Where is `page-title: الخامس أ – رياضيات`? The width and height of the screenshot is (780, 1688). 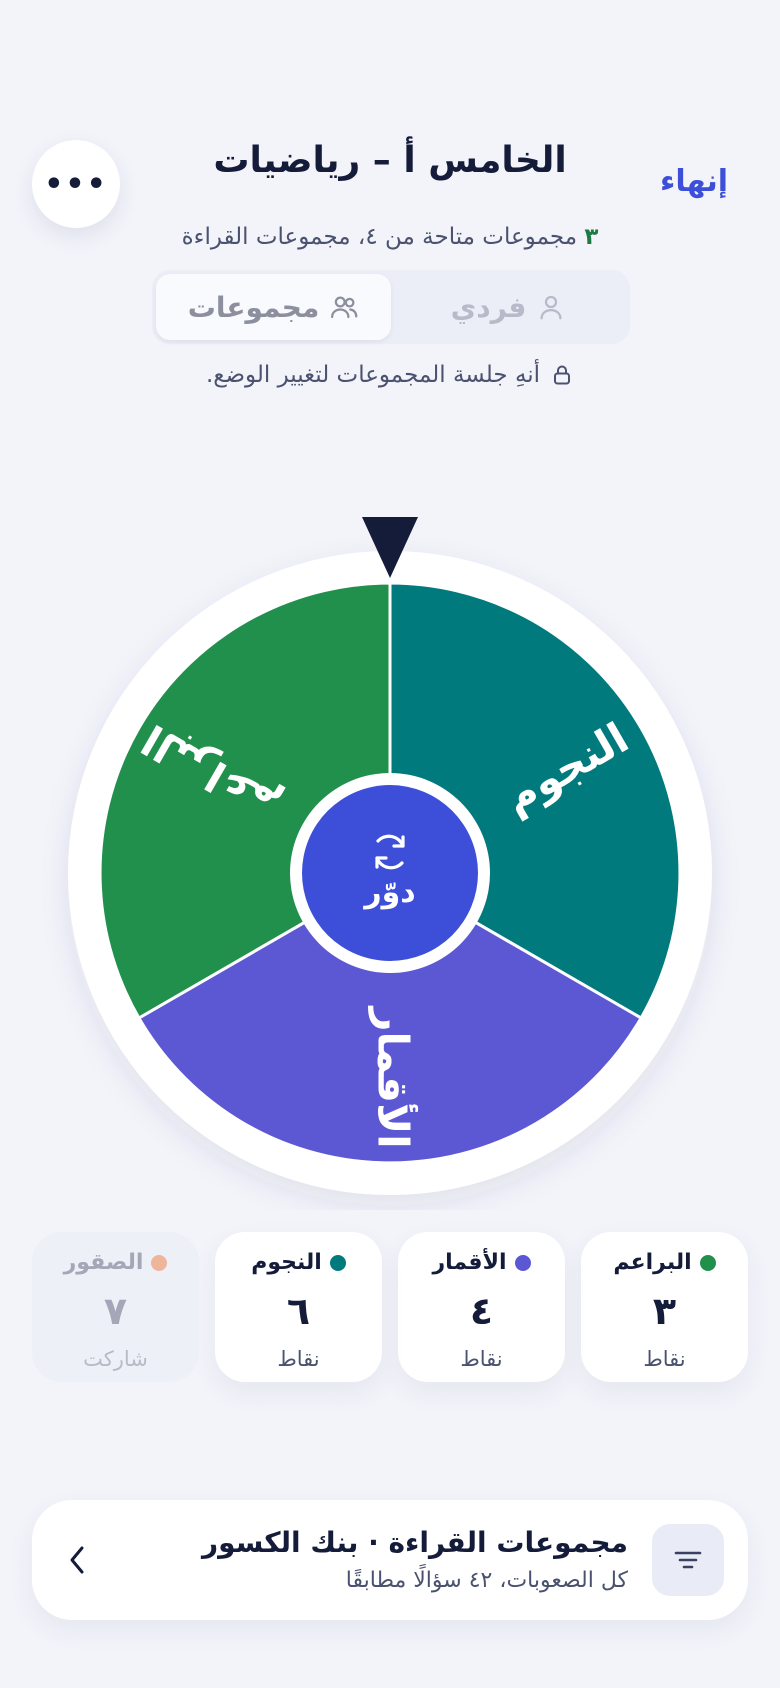 page-title: الخامس أ – رياضيات is located at coordinates (390, 160).